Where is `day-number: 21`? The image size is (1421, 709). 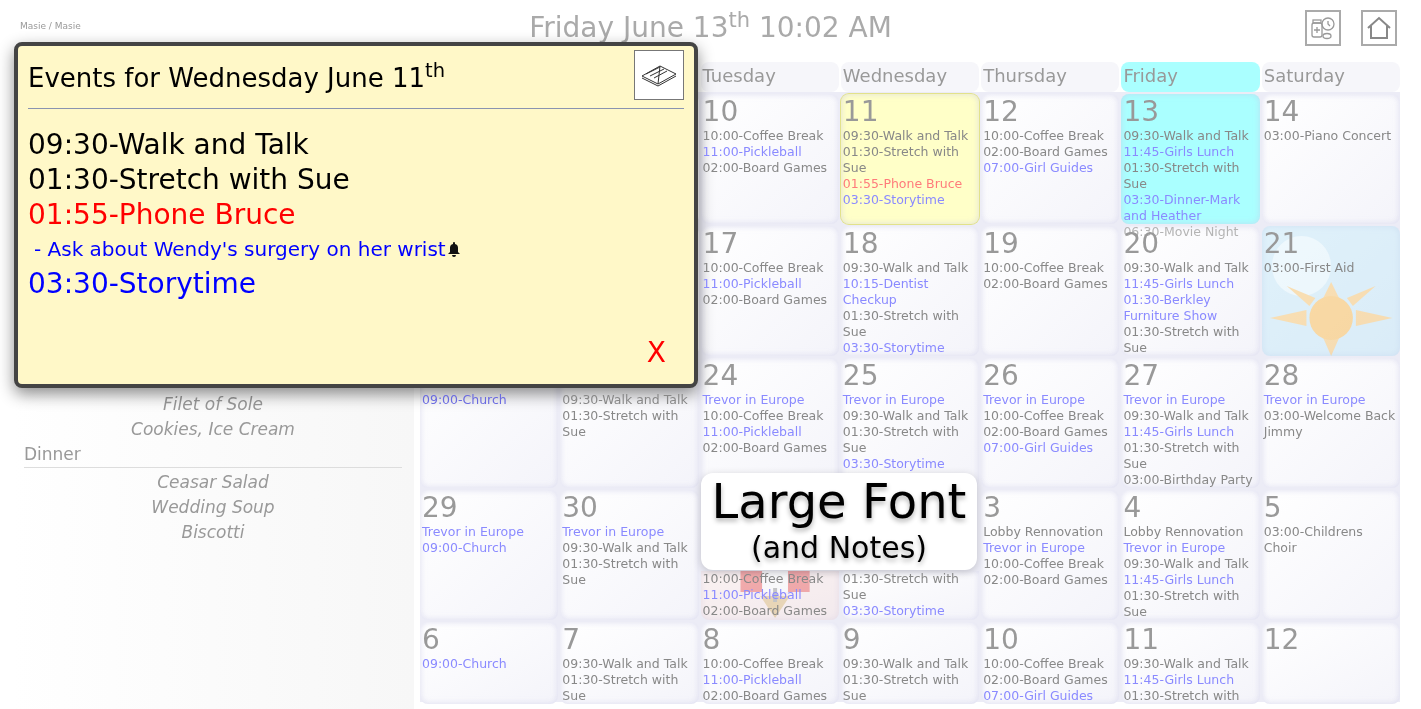 day-number: 21 is located at coordinates (1281, 243).